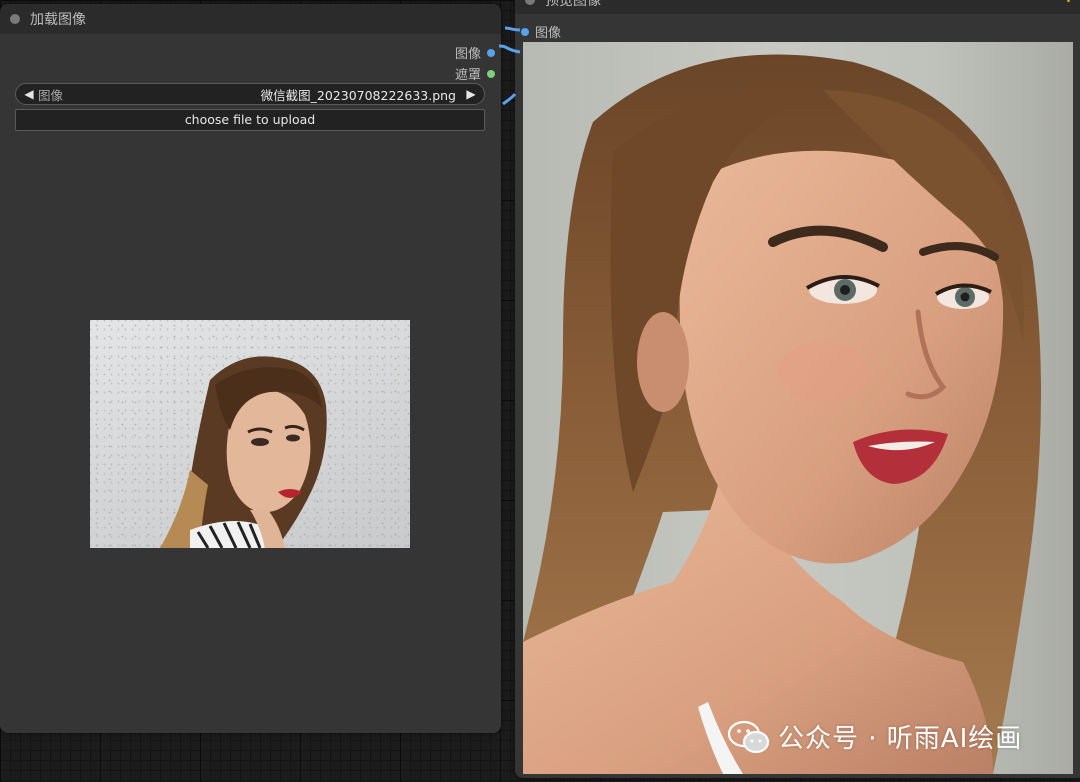 The image size is (1080, 782). I want to click on output-mask-slot: 遮罩, so click(475, 73).